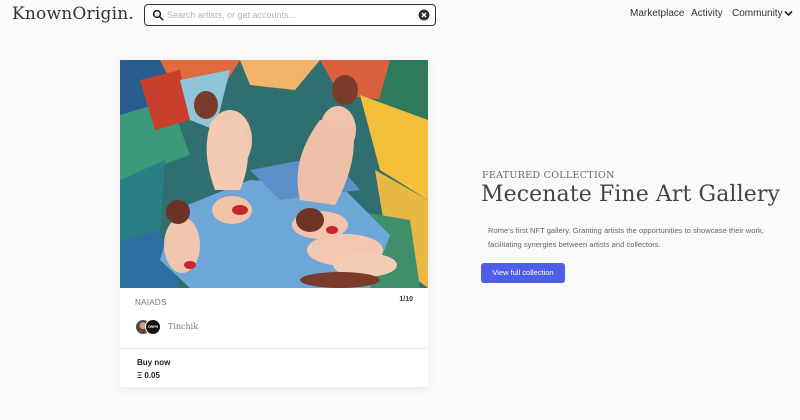  Describe the element at coordinates (424, 15) in the screenshot. I see `close-circle-icon` at that location.